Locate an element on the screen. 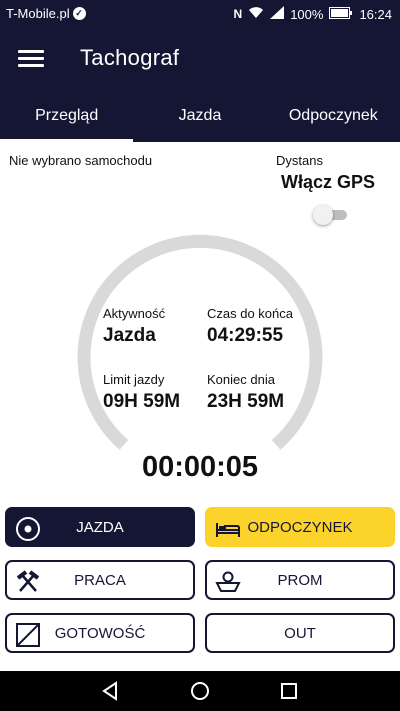  tab-rest: Odpoczynek is located at coordinates (333, 116).